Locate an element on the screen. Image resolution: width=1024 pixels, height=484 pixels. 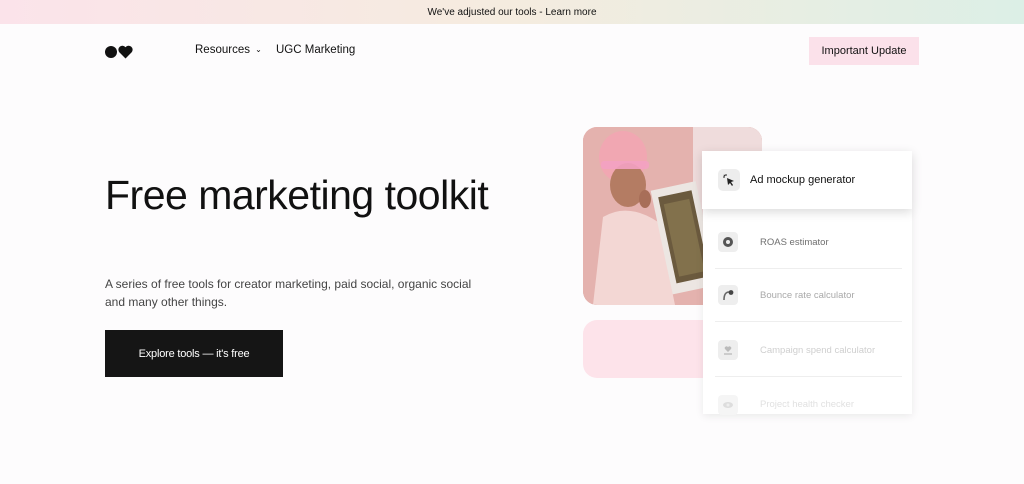
nav-ugc-marketing: UGC Marketing is located at coordinates (315, 50).